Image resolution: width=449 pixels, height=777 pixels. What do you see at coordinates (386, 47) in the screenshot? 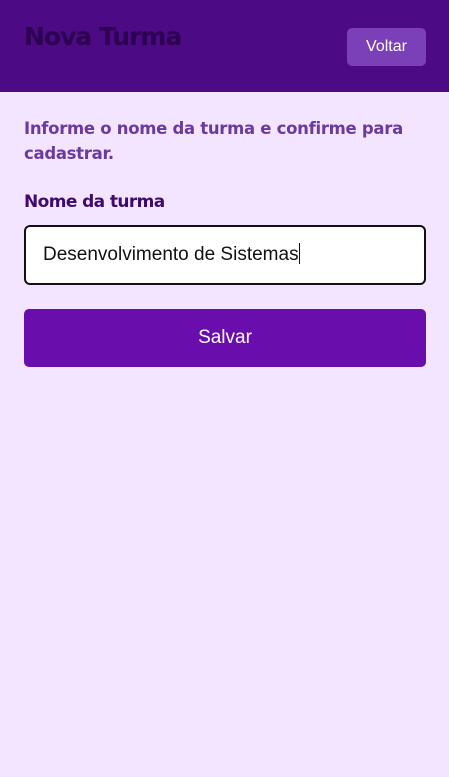
I see `back-button: Voltar` at bounding box center [386, 47].